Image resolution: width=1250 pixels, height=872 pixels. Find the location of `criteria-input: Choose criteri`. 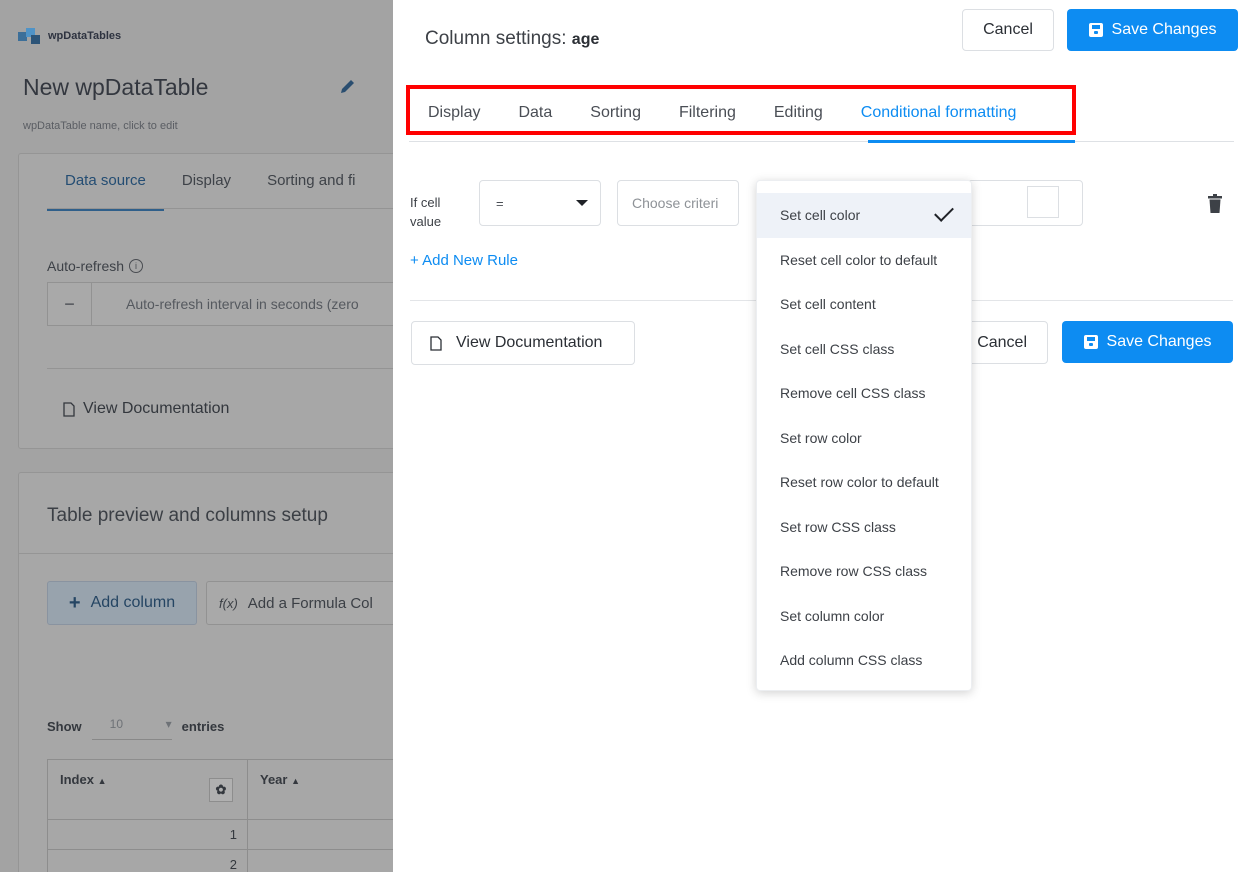

criteria-input: Choose criteri is located at coordinates (678, 203).